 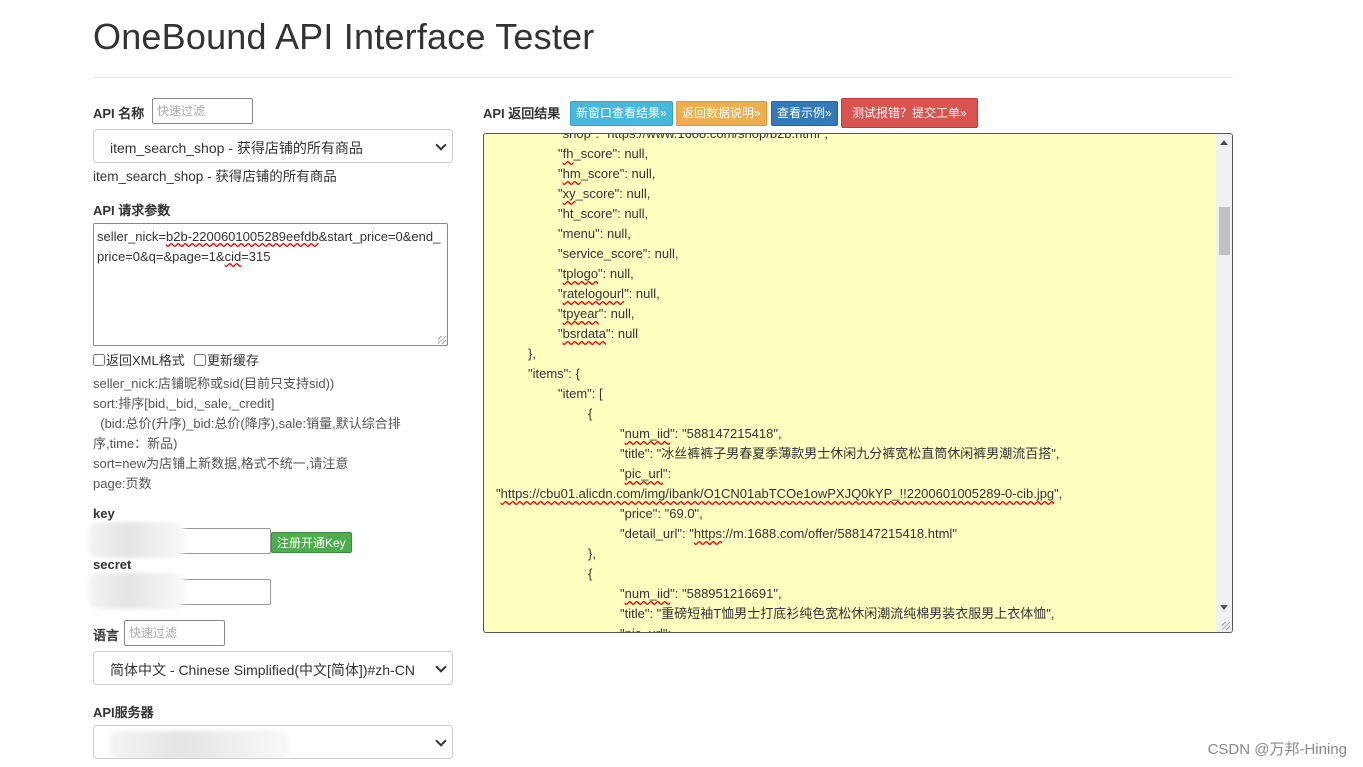 I want to click on language-select: 简体中文 - Chinese Simplified(中文[简体])#zh-CN, so click(x=273, y=668).